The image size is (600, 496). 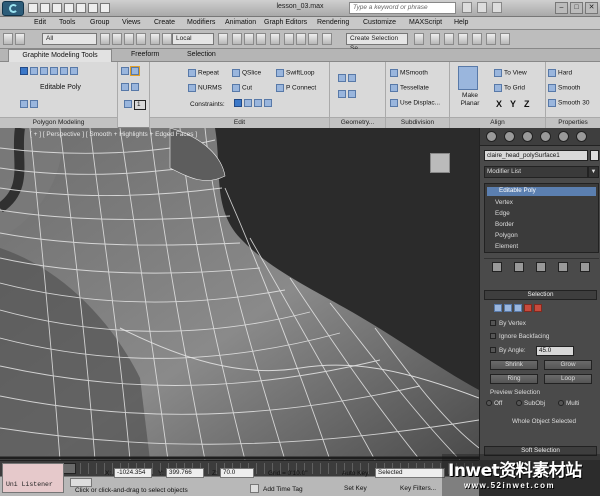 I want to click on redo-icon, so click(x=20, y=39).